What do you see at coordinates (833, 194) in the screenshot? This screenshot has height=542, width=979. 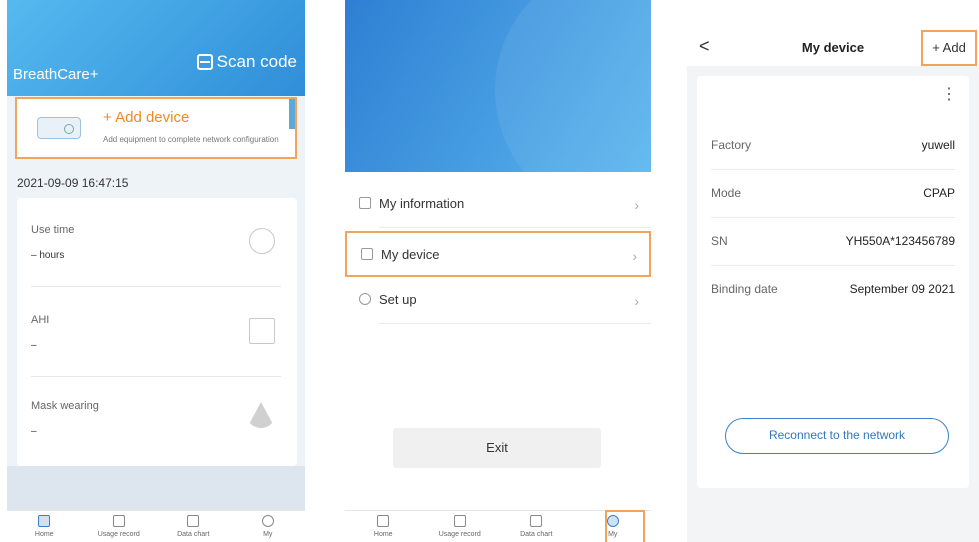 I see `row-mode: Mode CPAP` at bounding box center [833, 194].